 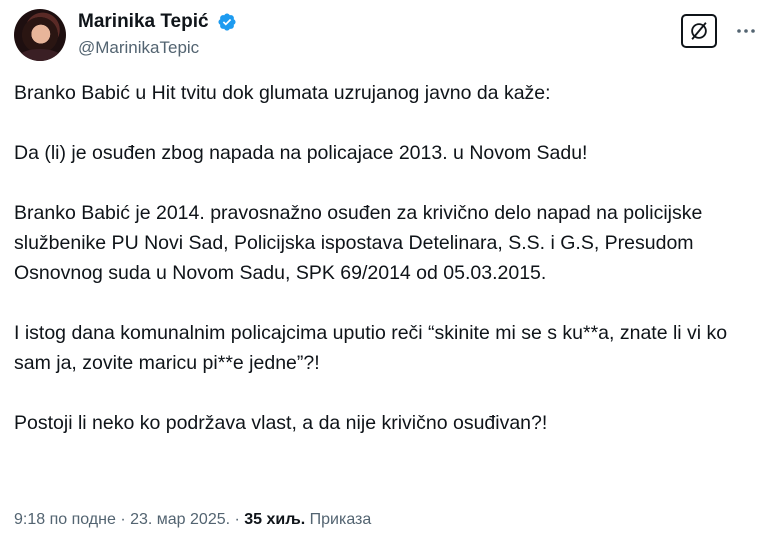 I want to click on avatar-shoulder, so click(x=40, y=55).